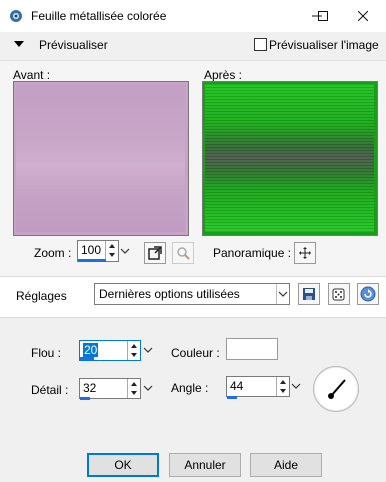 The image size is (386, 482). Describe the element at coordinates (46, 353) in the screenshot. I see `flou-label: Flou :` at that location.